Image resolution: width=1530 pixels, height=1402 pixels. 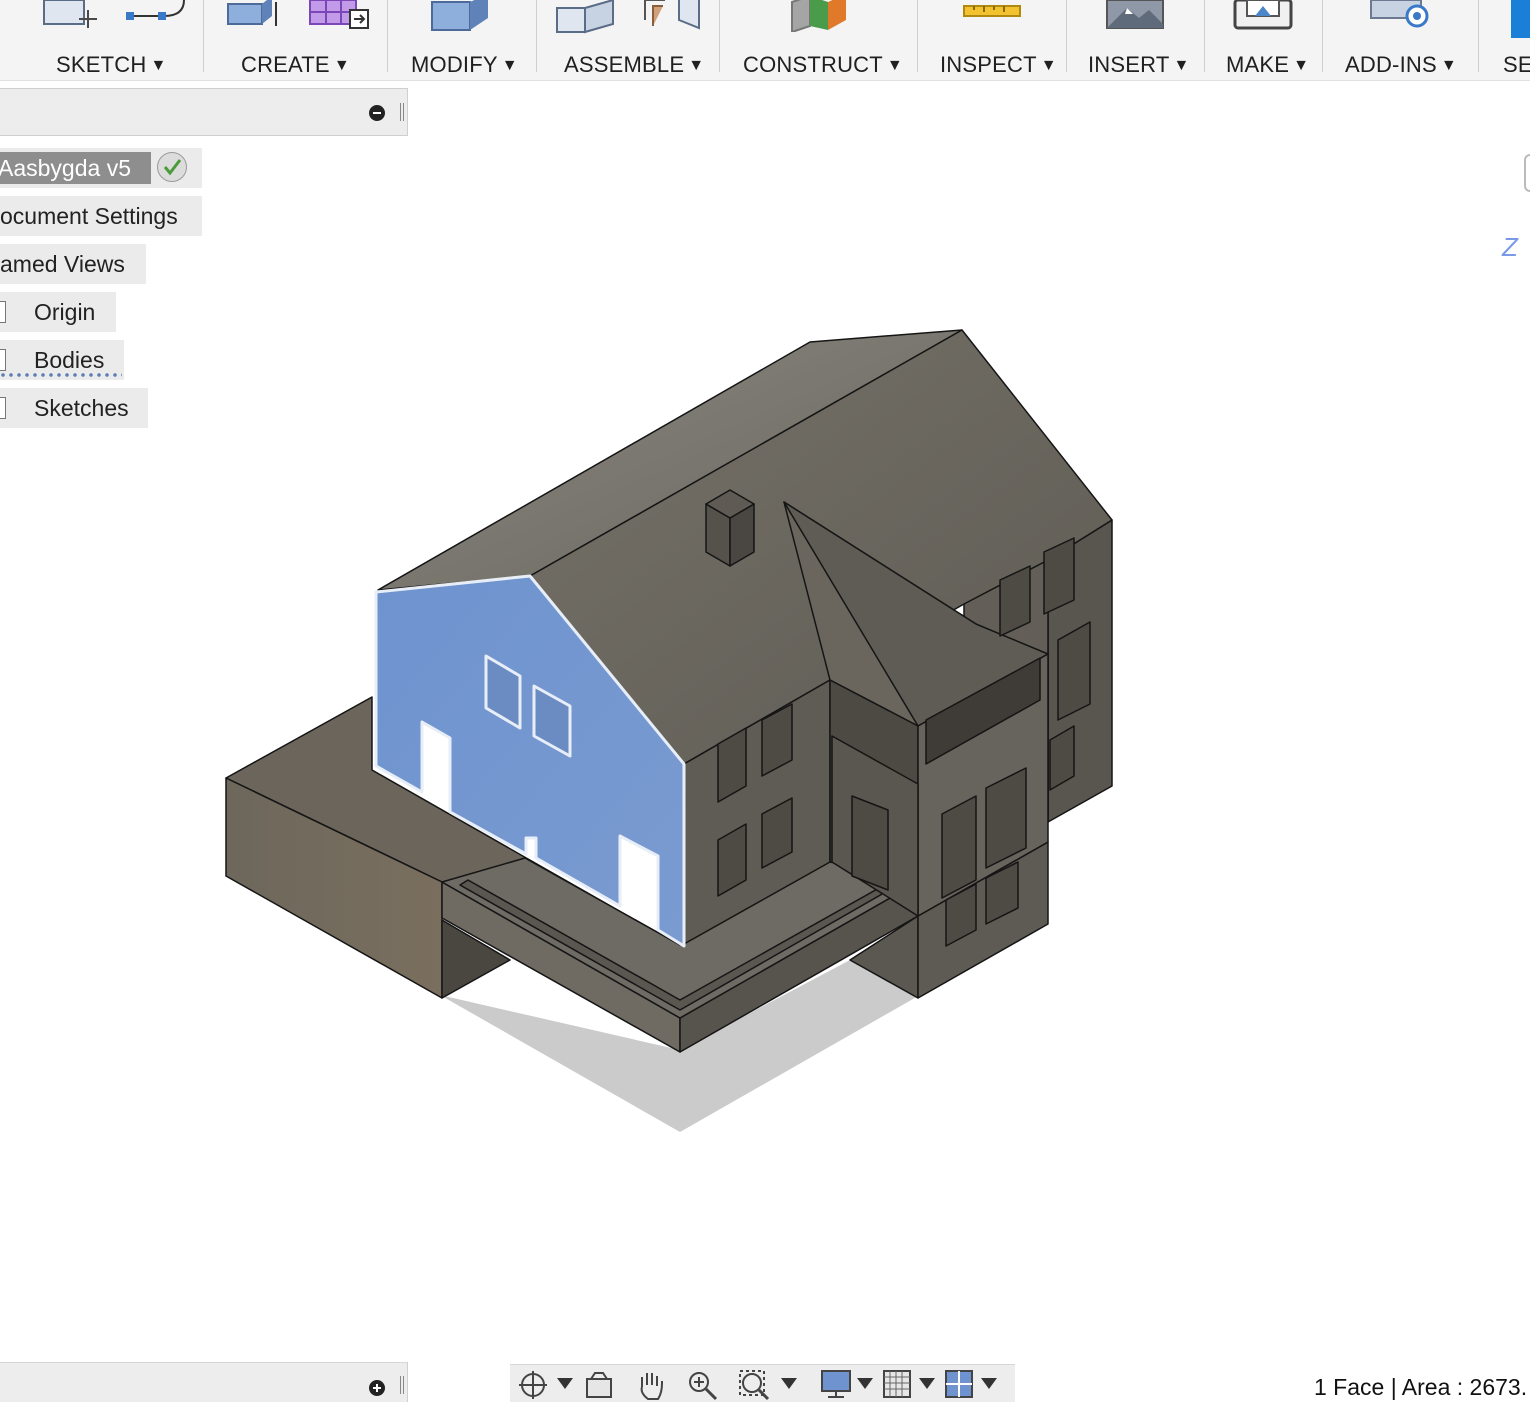 I want to click on comments-panel-bar, so click(x=204, y=1382).